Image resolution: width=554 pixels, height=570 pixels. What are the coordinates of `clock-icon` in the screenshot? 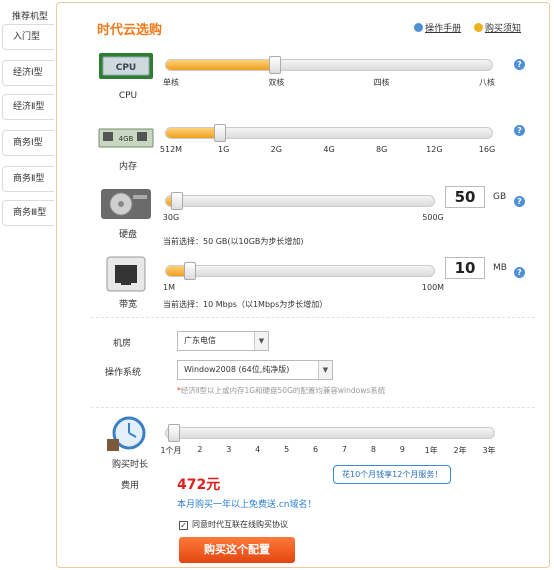 It's located at (126, 433).